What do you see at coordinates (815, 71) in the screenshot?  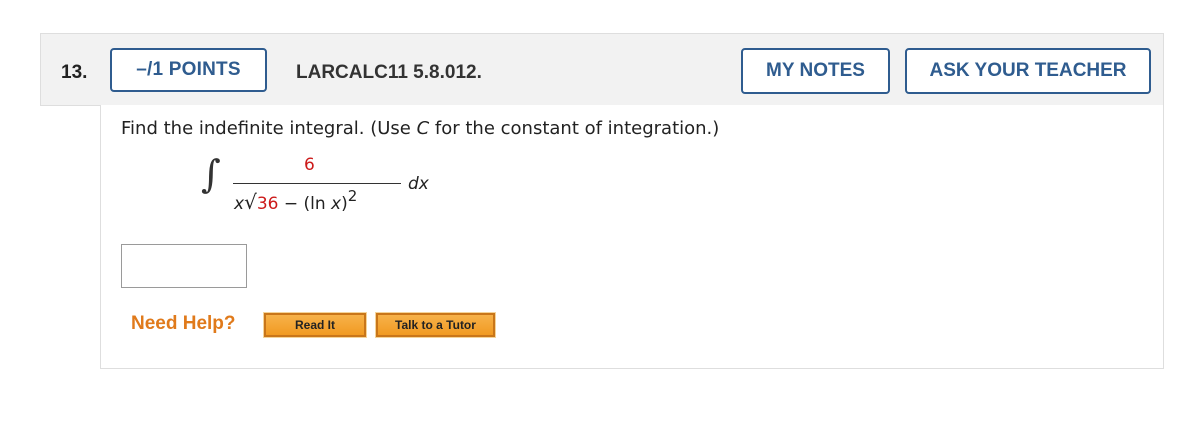 I see `my-notes-button: MY NOTES` at bounding box center [815, 71].